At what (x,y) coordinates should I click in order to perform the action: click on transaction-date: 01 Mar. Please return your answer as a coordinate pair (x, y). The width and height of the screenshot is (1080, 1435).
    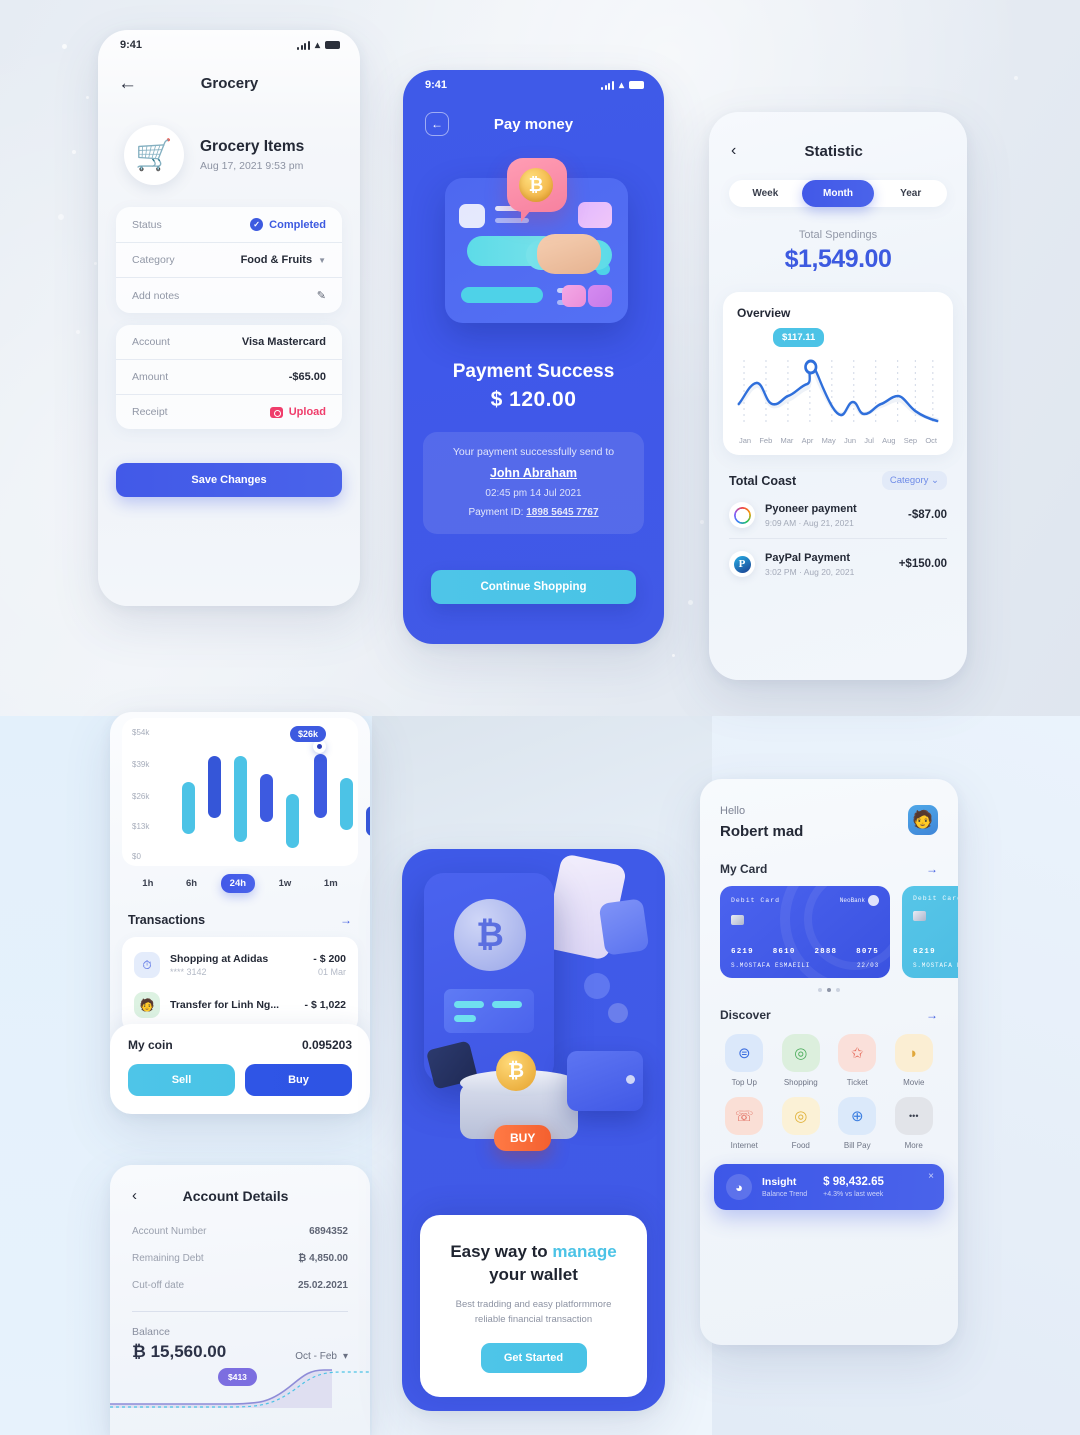
    Looking at the image, I should click on (331, 972).